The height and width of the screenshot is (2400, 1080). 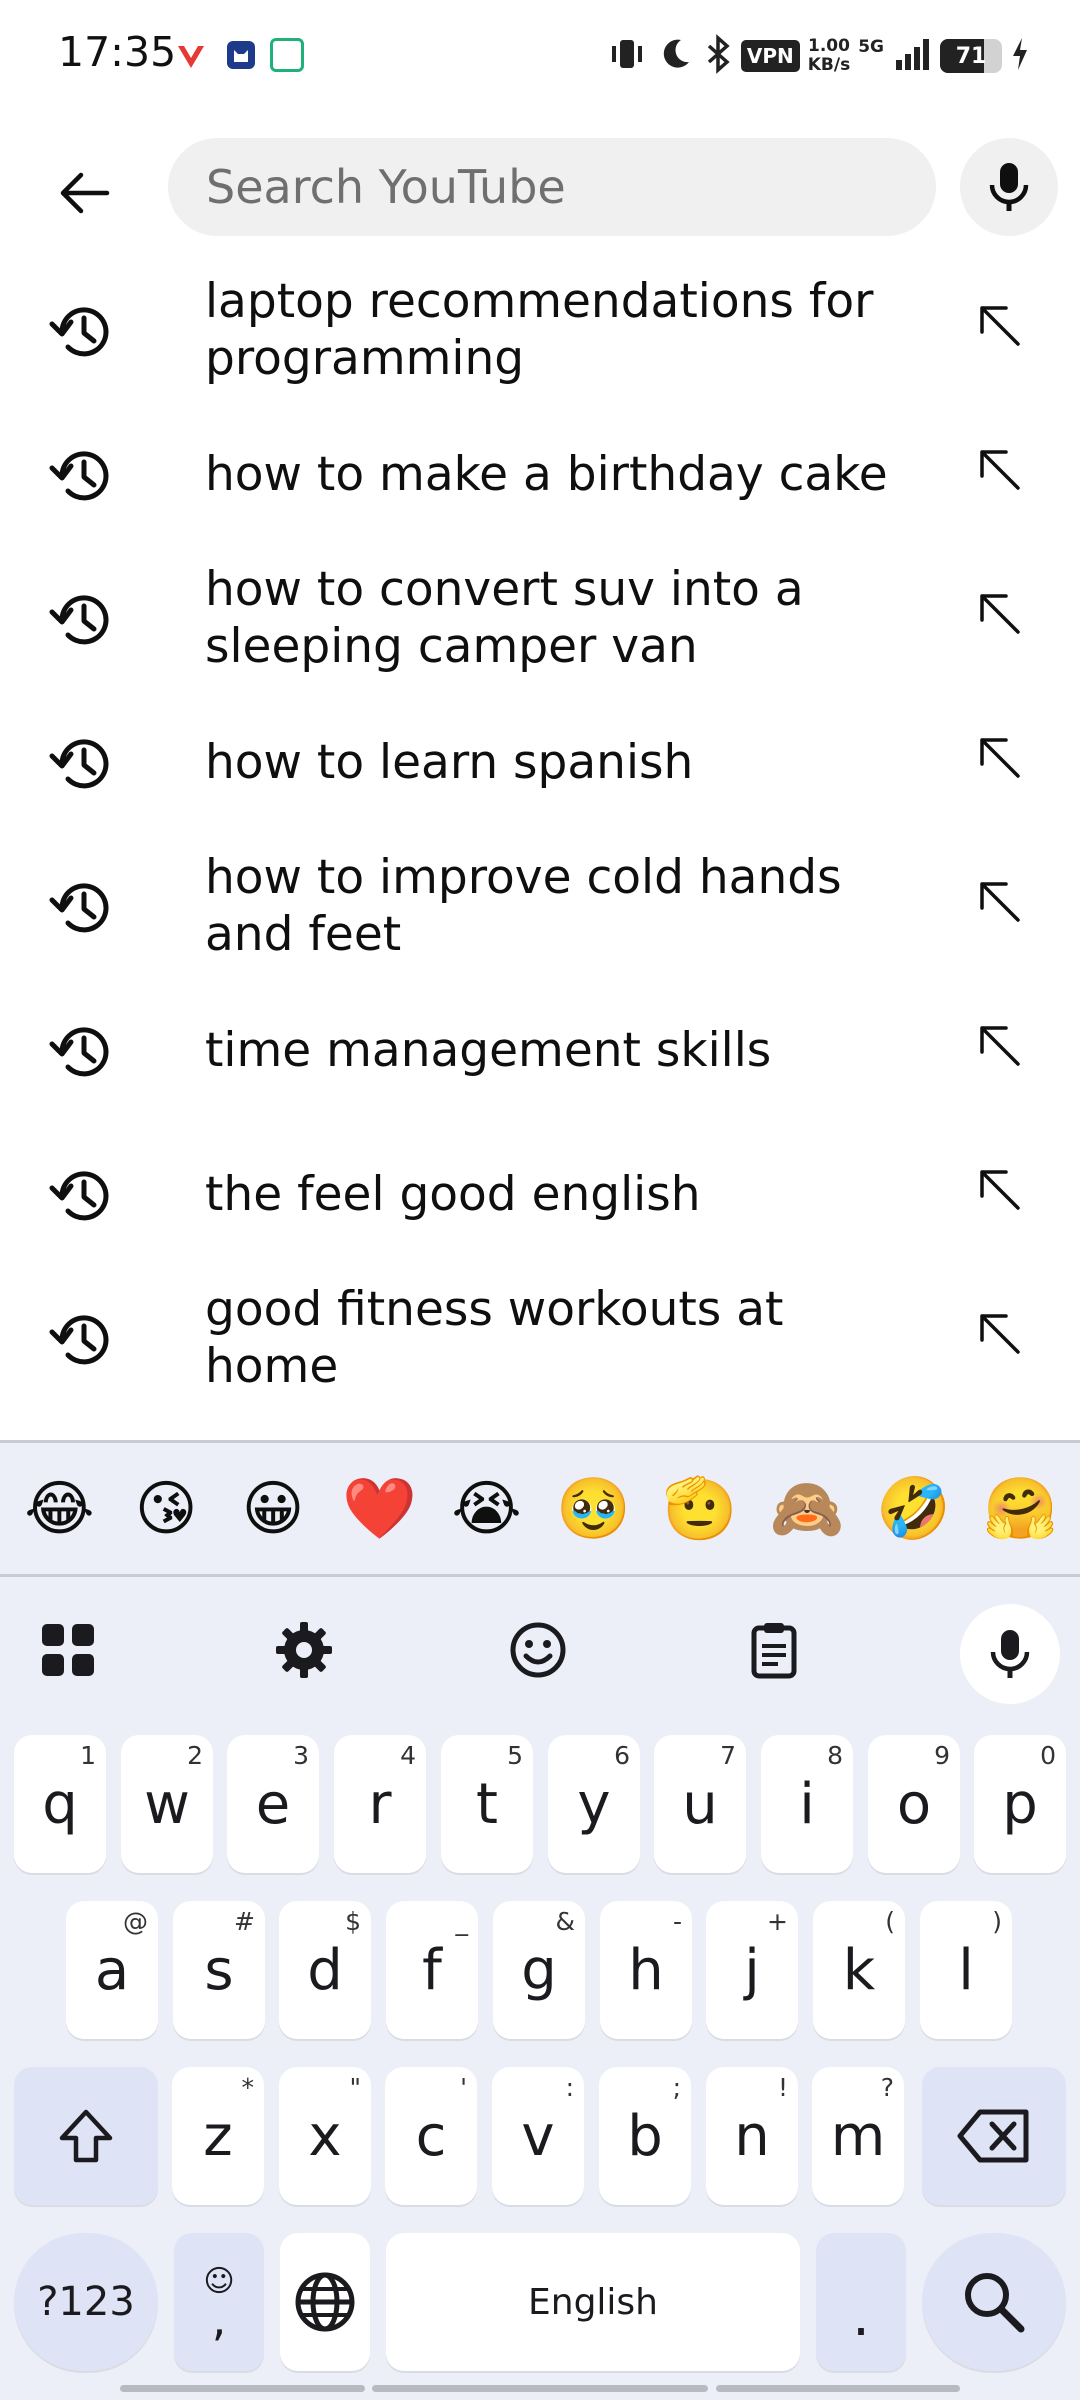 I want to click on letter-key: ? m, so click(x=858, y=2136).